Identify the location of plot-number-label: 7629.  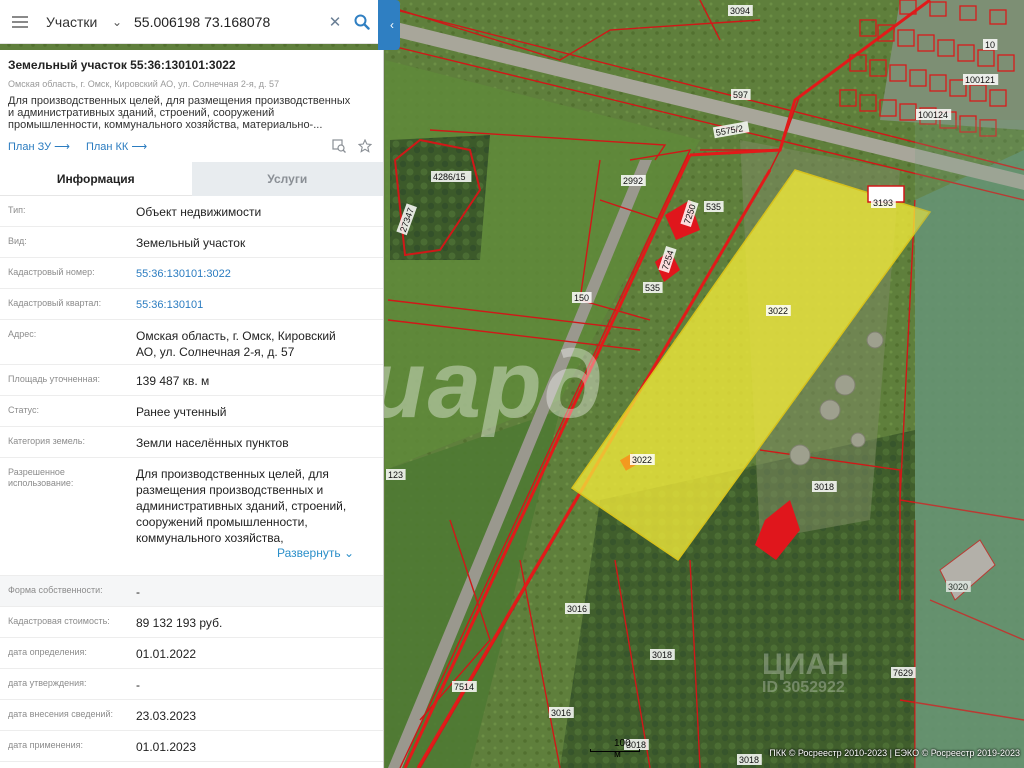
(903, 673).